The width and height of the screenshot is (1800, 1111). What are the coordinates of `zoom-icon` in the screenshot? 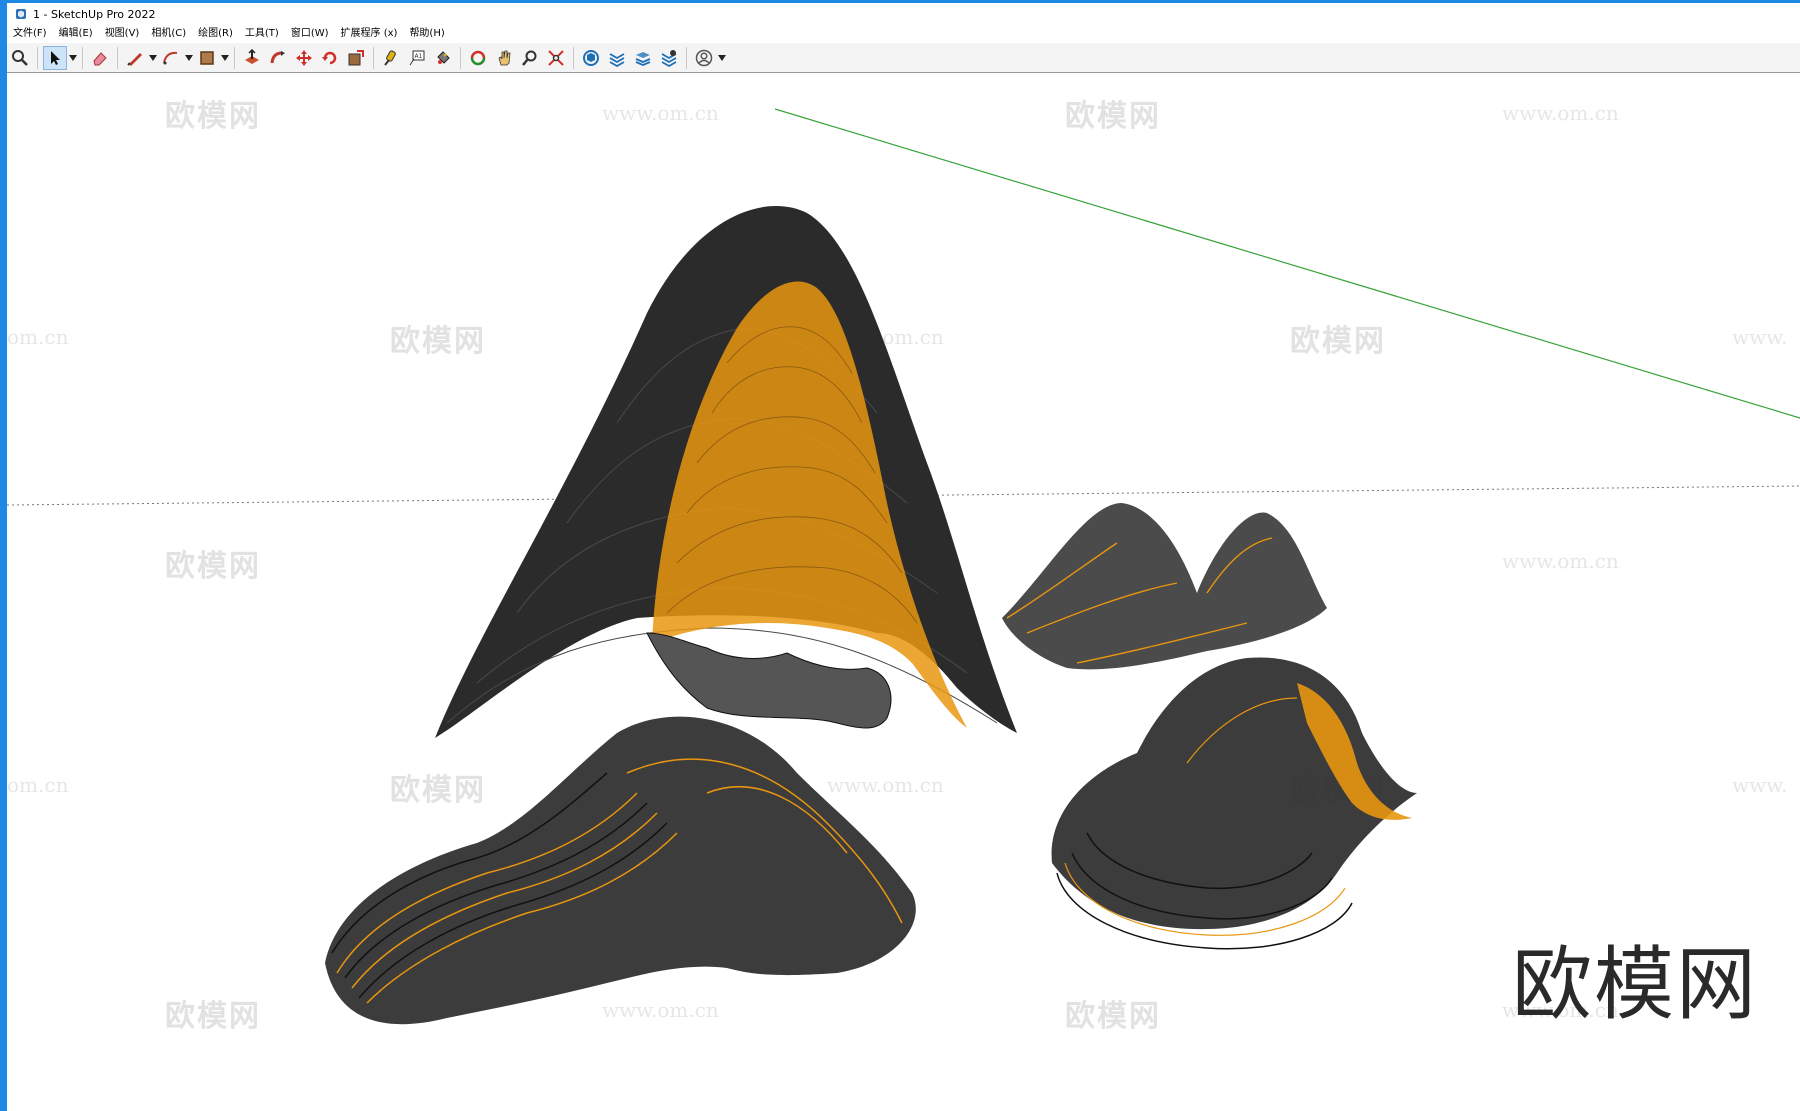 It's located at (20, 57).